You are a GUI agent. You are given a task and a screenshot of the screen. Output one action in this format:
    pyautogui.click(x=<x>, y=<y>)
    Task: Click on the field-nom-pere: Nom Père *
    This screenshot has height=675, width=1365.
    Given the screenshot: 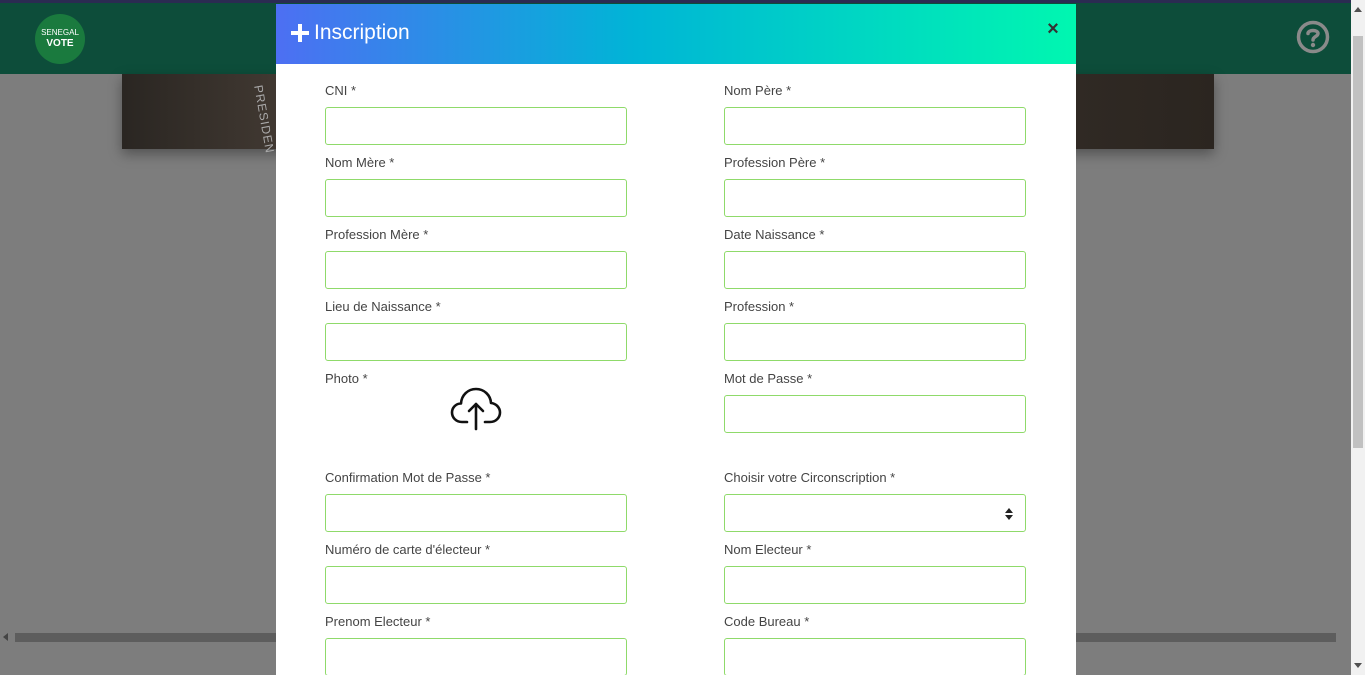 What is the action you would take?
    pyautogui.click(x=875, y=114)
    